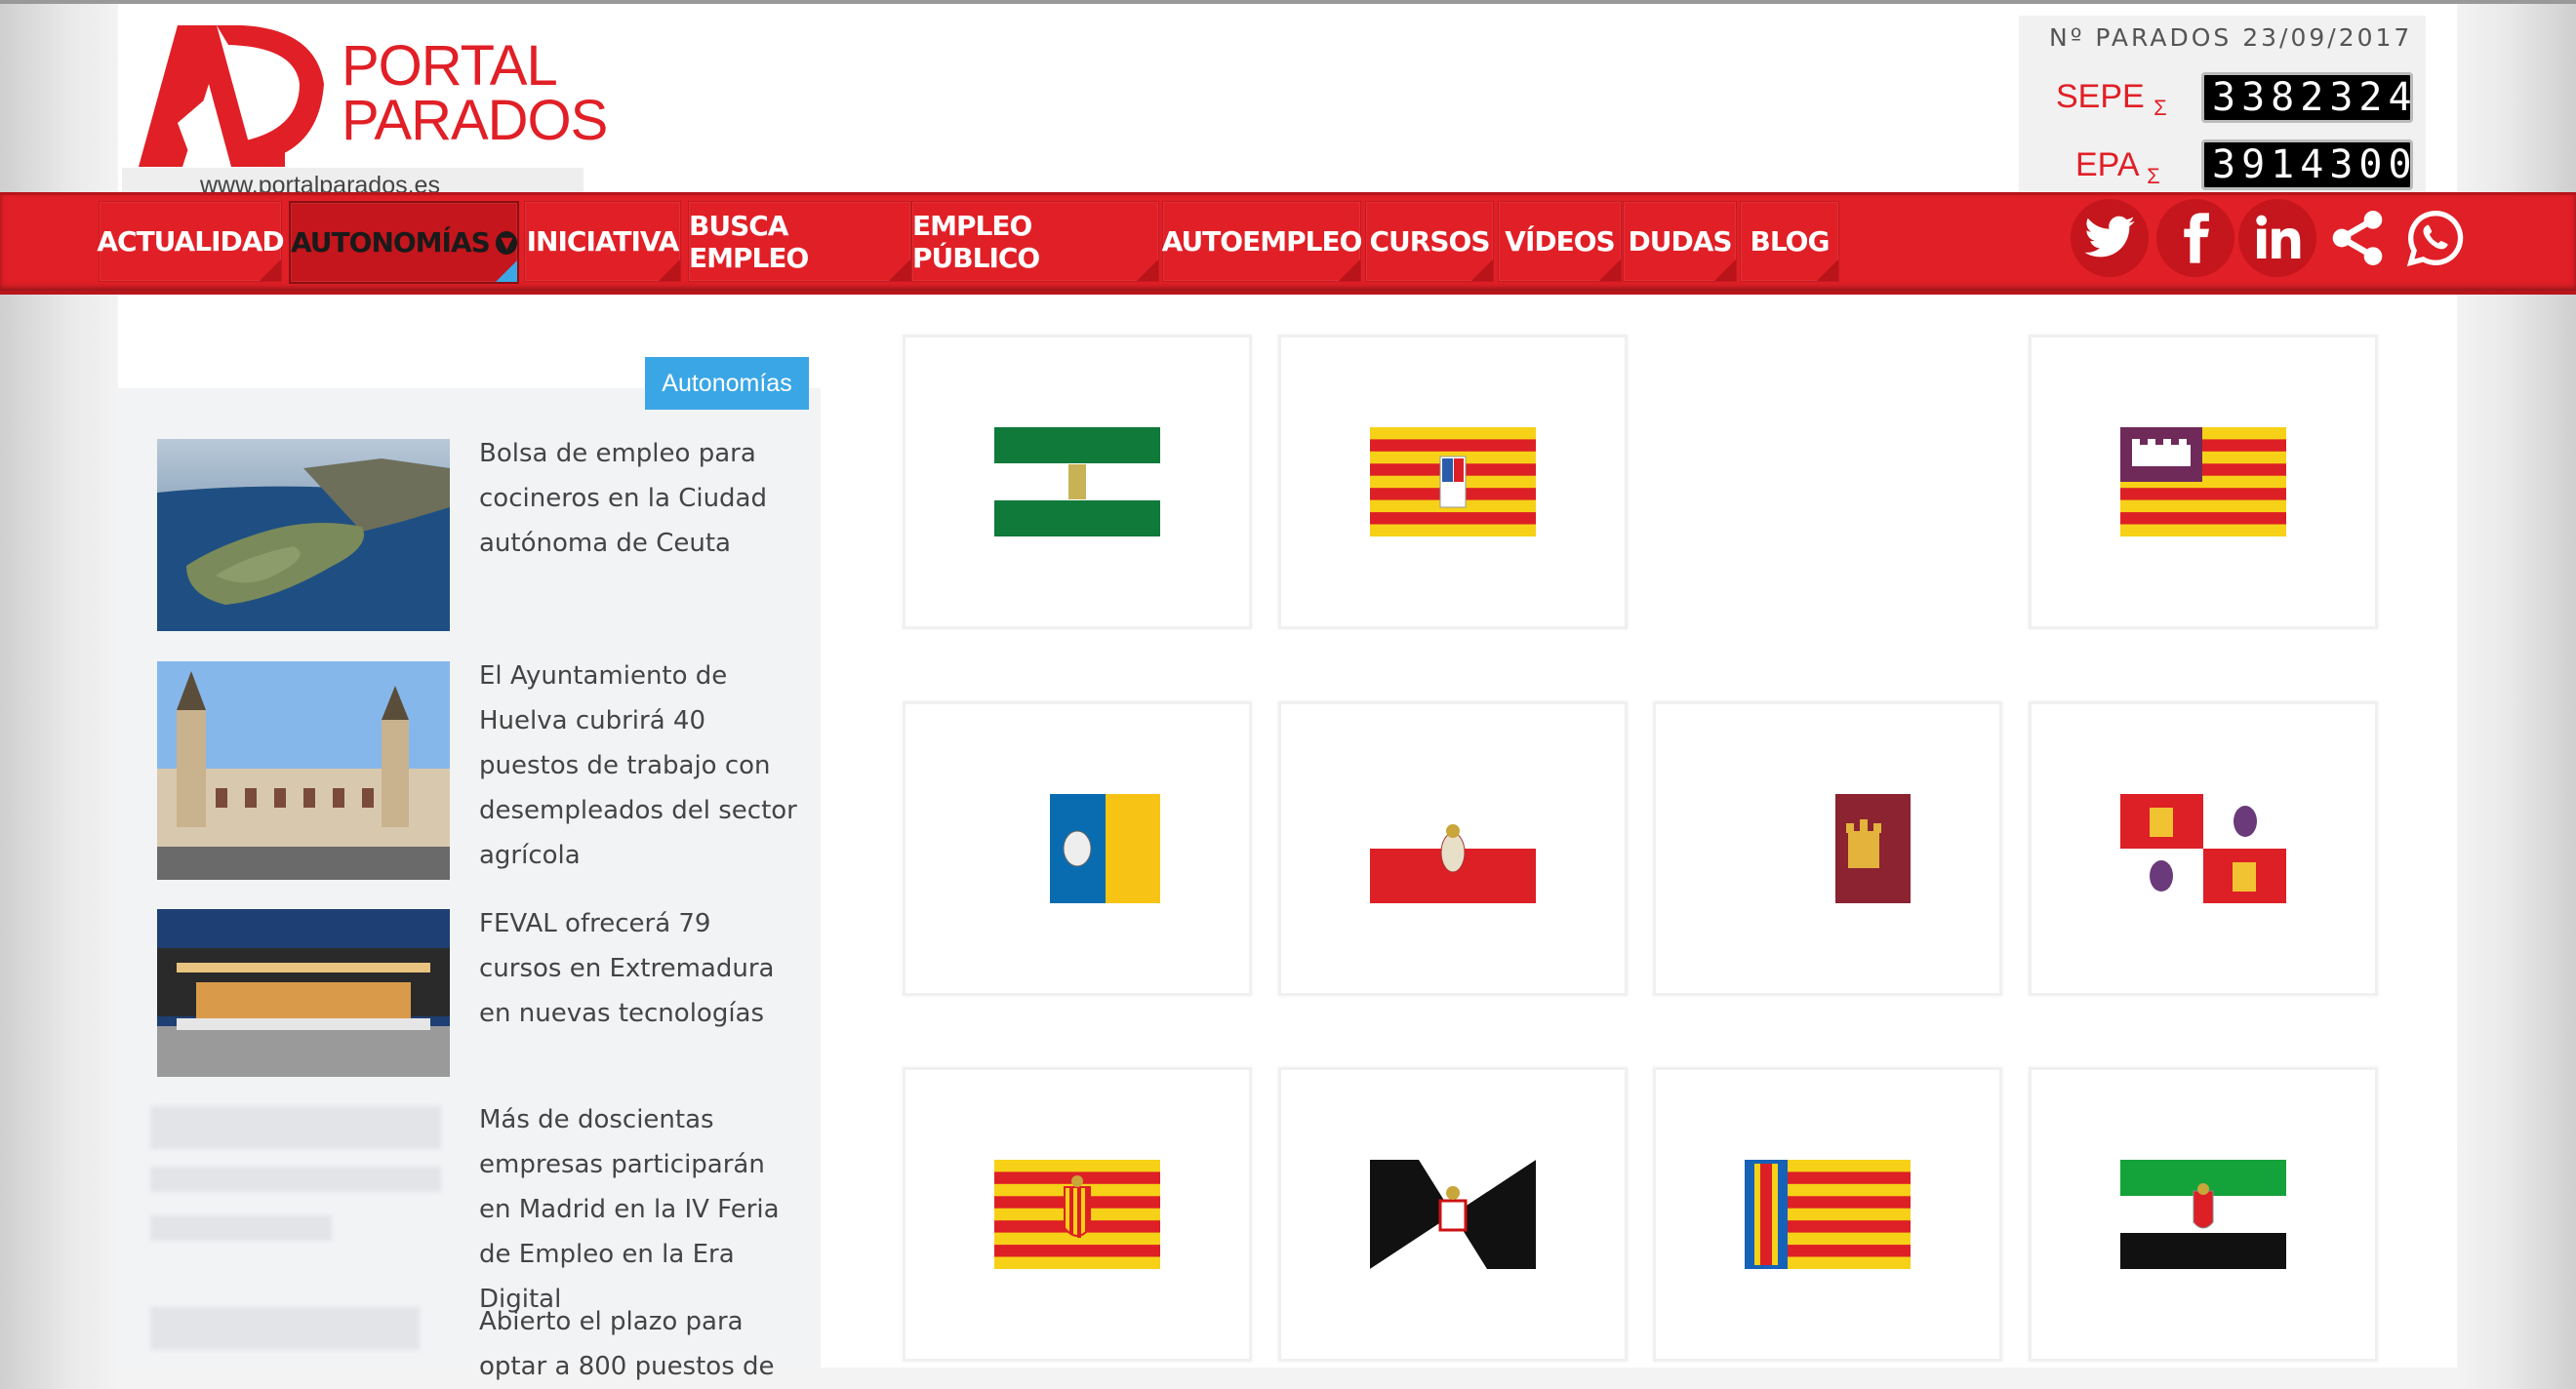 This screenshot has width=2576, height=1389. I want to click on castilla-y-leon-flag-card, so click(2203, 848).